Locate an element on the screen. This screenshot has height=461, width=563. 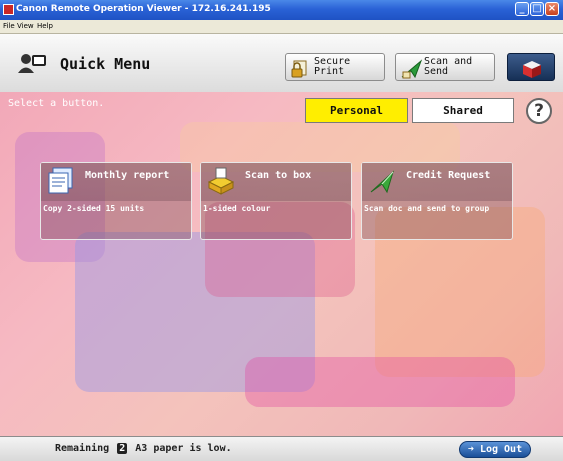
minimize-icon: _ is located at coordinates (522, 9).